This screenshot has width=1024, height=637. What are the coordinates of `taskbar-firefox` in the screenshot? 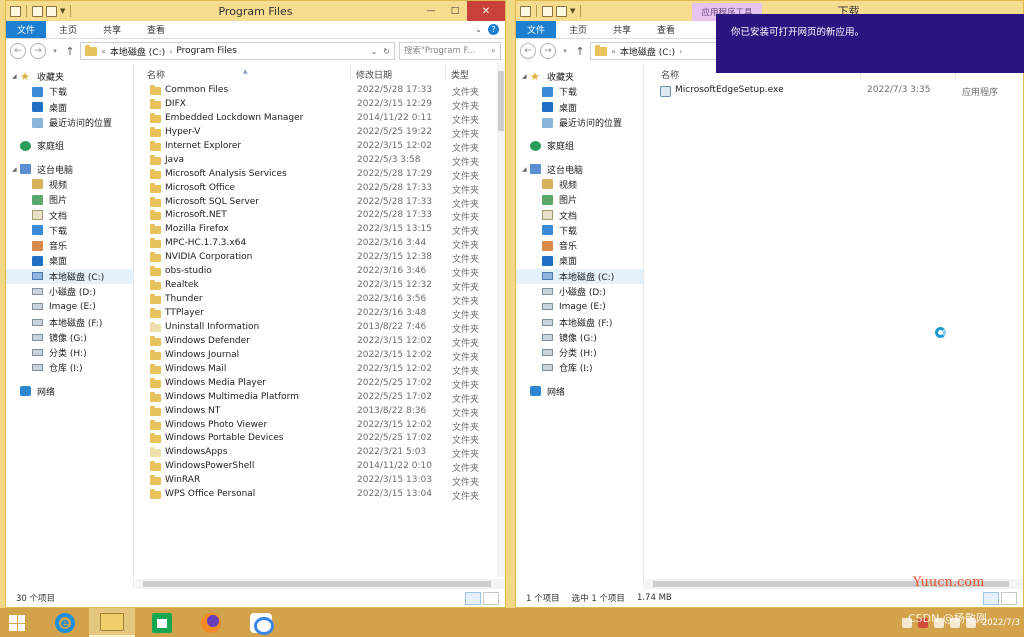 It's located at (211, 622).